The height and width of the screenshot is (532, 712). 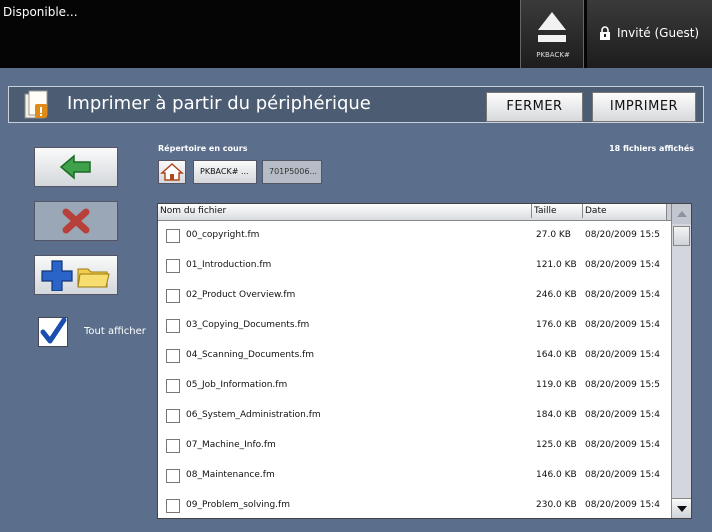 I want to click on file-size: 125.0 KB, so click(x=556, y=445).